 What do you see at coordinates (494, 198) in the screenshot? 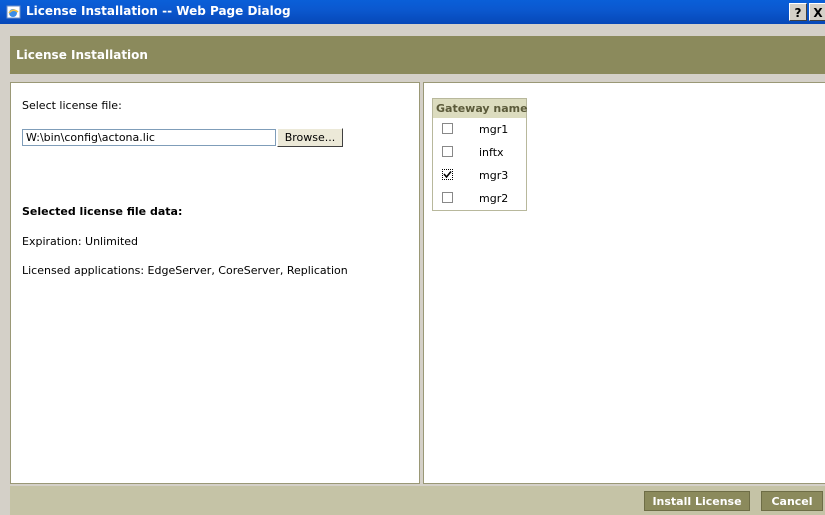
I see `gateway-name: mgr2` at bounding box center [494, 198].